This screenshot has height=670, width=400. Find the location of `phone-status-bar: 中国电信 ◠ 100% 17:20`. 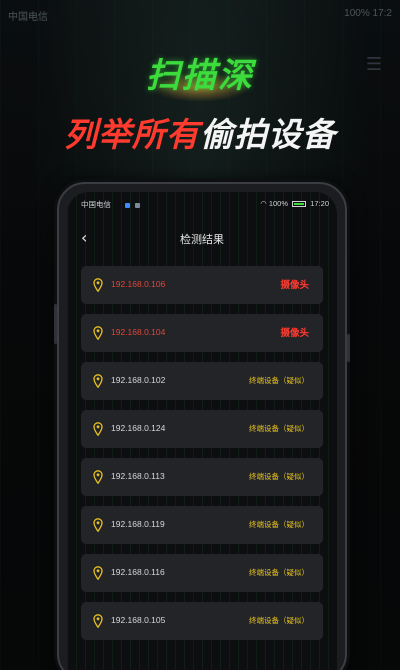

phone-status-bar: 中国电信 ◠ 100% 17:20 is located at coordinates (202, 203).